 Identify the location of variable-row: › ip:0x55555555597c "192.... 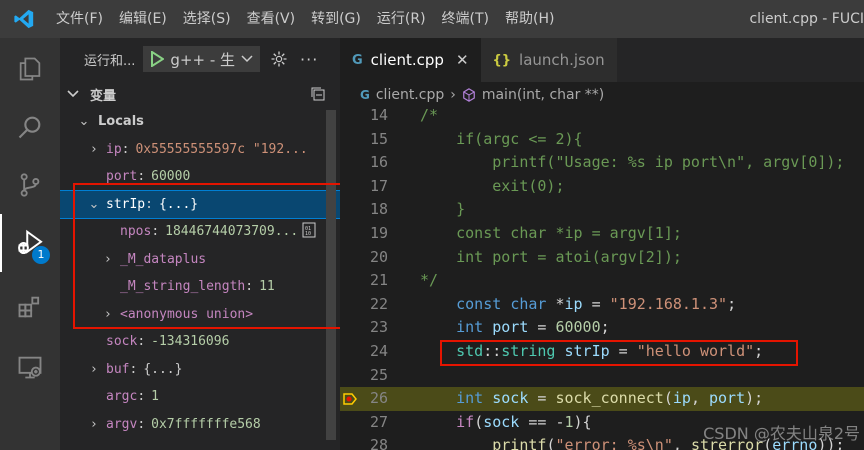
(200, 150).